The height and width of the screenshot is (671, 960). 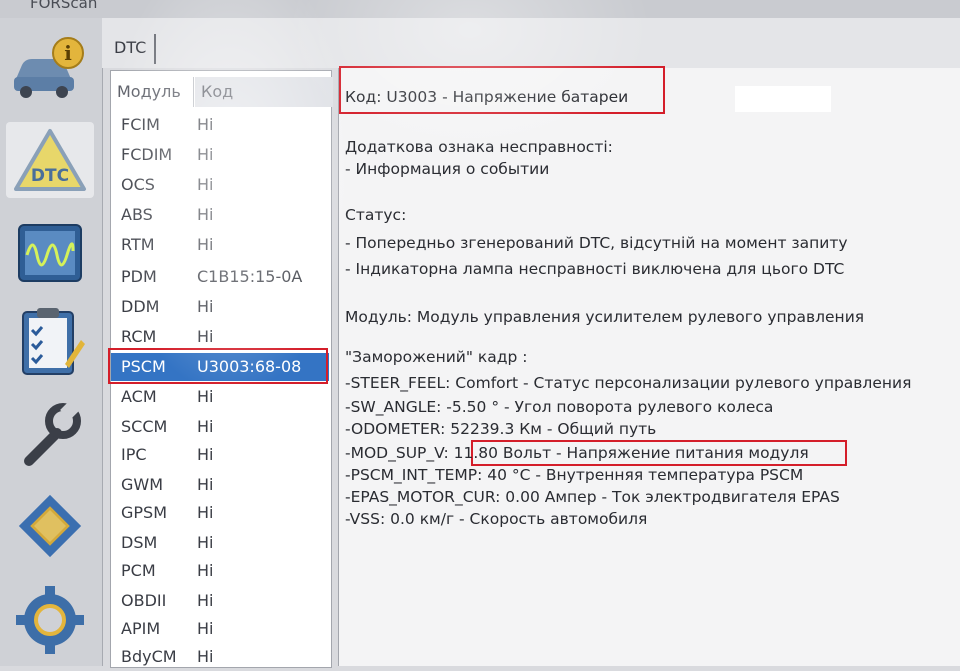 What do you see at coordinates (220, 337) in the screenshot?
I see `table-row: RCM Hi` at bounding box center [220, 337].